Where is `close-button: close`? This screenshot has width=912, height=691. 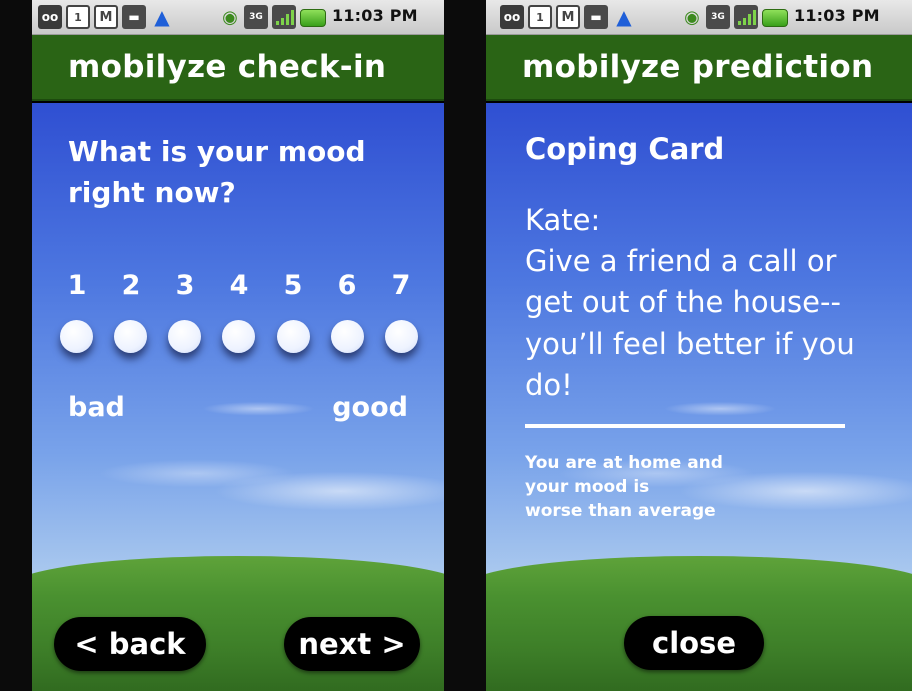
close-button: close is located at coordinates (694, 643).